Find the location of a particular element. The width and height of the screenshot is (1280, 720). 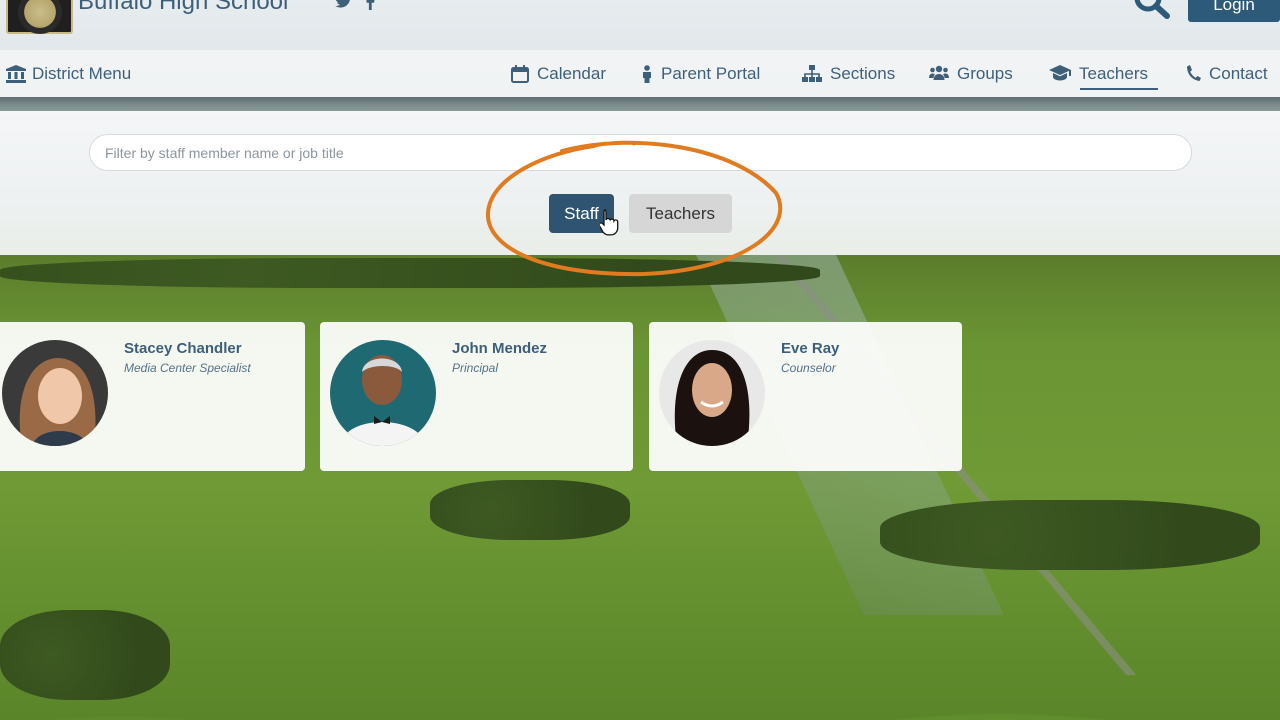

staff-name: Eve Ray is located at coordinates (810, 348).